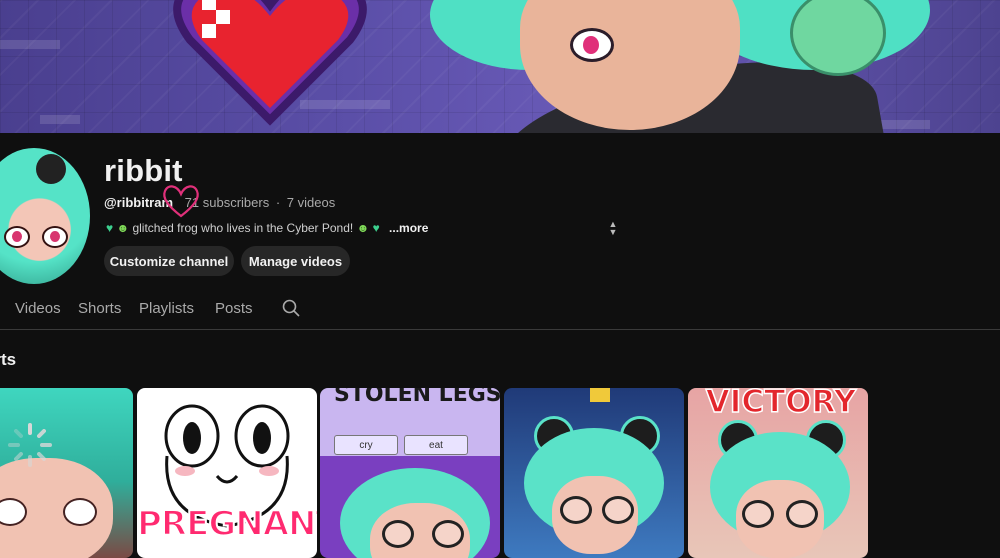 The width and height of the screenshot is (1000, 558). I want to click on short-thumbnail: VICTORY, so click(778, 473).